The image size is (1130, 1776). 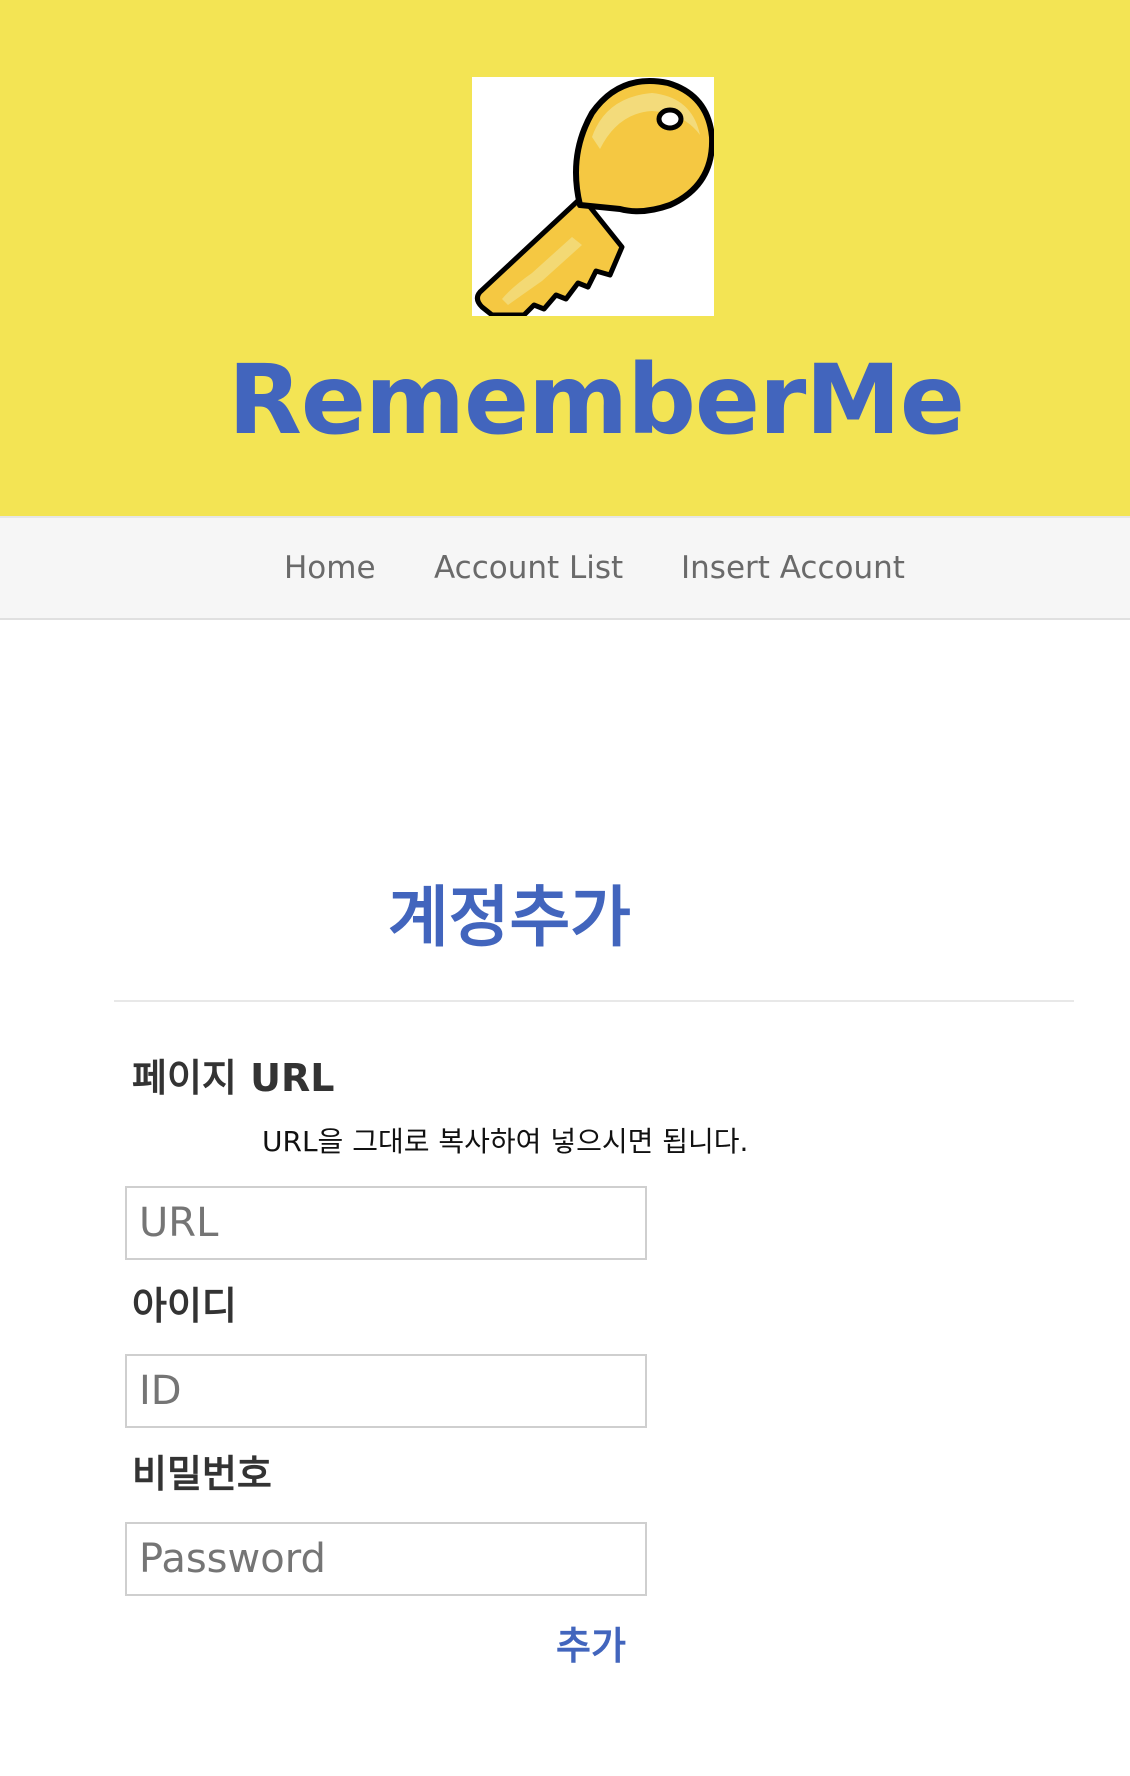 What do you see at coordinates (509, 917) in the screenshot?
I see `page-title: 계정추가` at bounding box center [509, 917].